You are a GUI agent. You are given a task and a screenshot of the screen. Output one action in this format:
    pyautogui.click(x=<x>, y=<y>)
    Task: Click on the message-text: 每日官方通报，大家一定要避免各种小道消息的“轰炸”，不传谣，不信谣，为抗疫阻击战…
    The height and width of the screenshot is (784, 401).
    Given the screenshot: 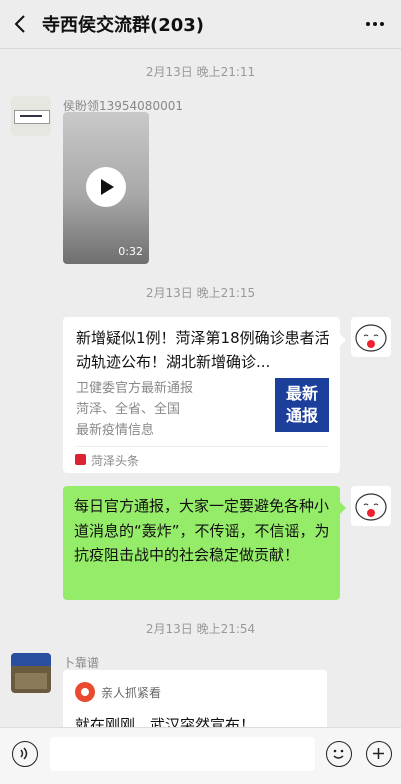 What is the action you would take?
    pyautogui.click(x=202, y=530)
    